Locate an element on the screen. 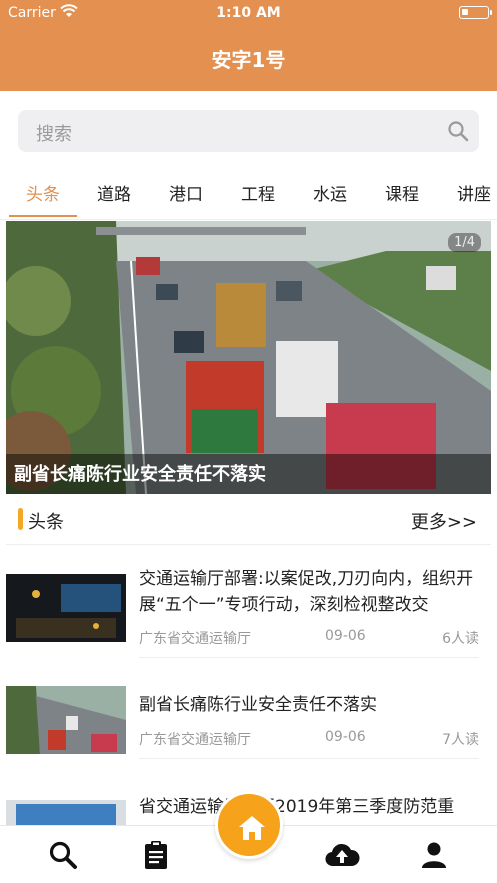 The width and height of the screenshot is (497, 883). battery-icon is located at coordinates (475, 12).